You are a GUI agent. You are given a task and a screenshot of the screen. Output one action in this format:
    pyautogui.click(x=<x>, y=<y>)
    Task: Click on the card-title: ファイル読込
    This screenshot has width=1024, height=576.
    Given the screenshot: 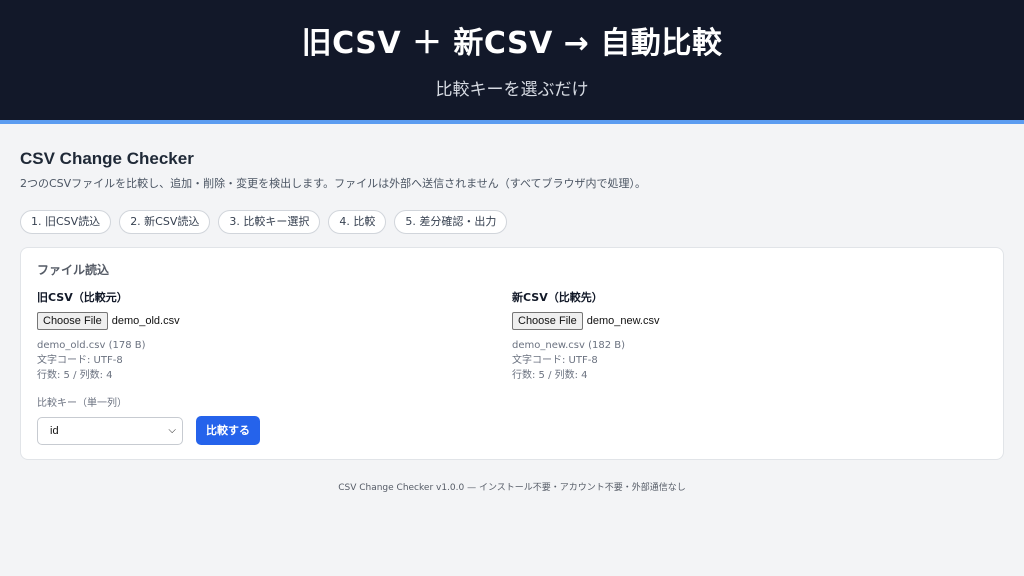 What is the action you would take?
    pyautogui.click(x=73, y=270)
    